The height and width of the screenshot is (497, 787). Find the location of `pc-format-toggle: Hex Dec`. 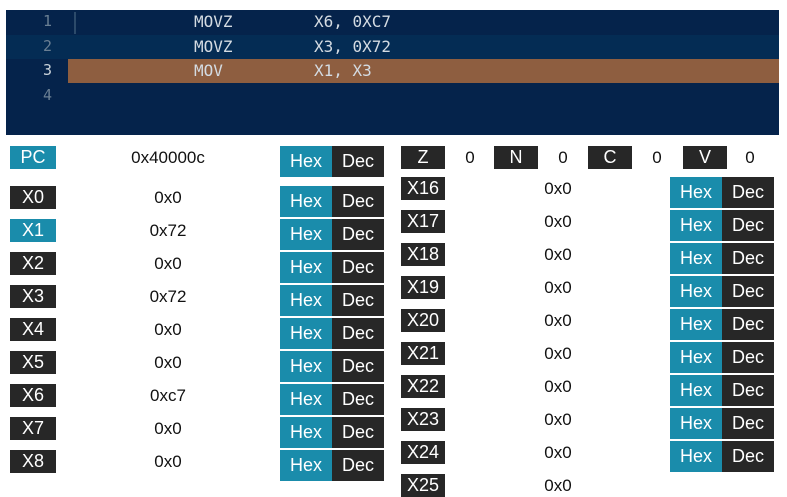

pc-format-toggle: Hex Dec is located at coordinates (332, 161).